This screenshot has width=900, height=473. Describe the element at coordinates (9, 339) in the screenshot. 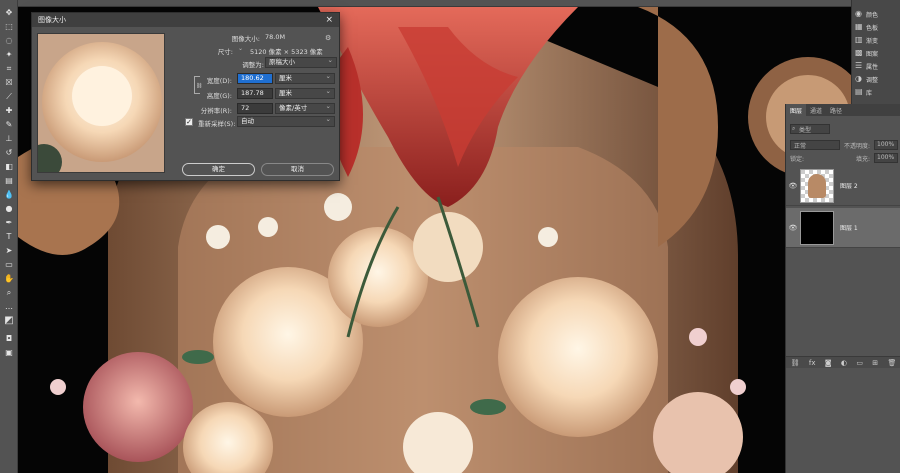

I see `quick-mask-icon: ◘` at that location.